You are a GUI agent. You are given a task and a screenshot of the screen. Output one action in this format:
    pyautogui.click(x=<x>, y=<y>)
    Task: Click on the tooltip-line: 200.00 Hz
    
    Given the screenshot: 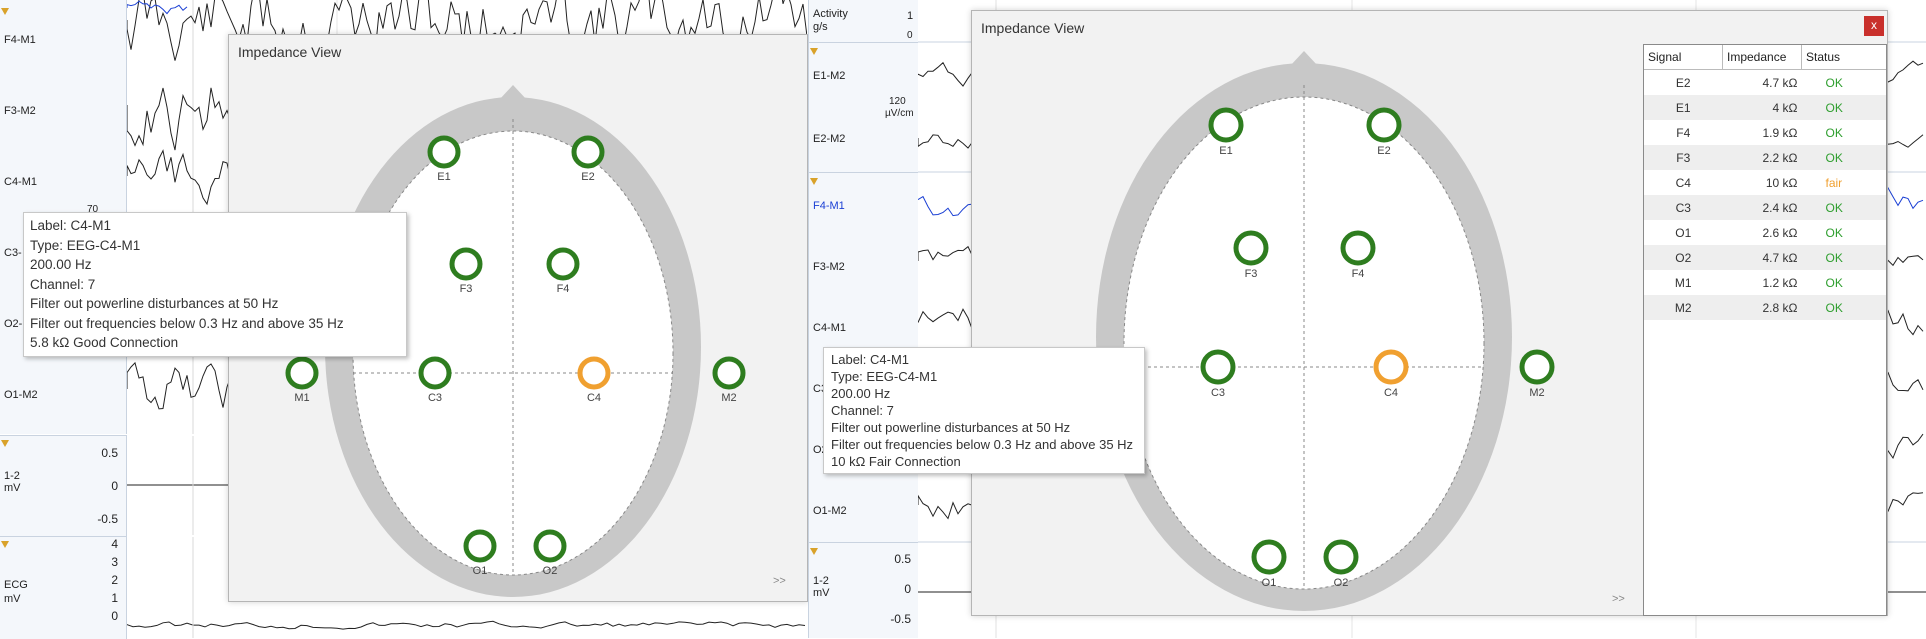 What is the action you would take?
    pyautogui.click(x=61, y=264)
    